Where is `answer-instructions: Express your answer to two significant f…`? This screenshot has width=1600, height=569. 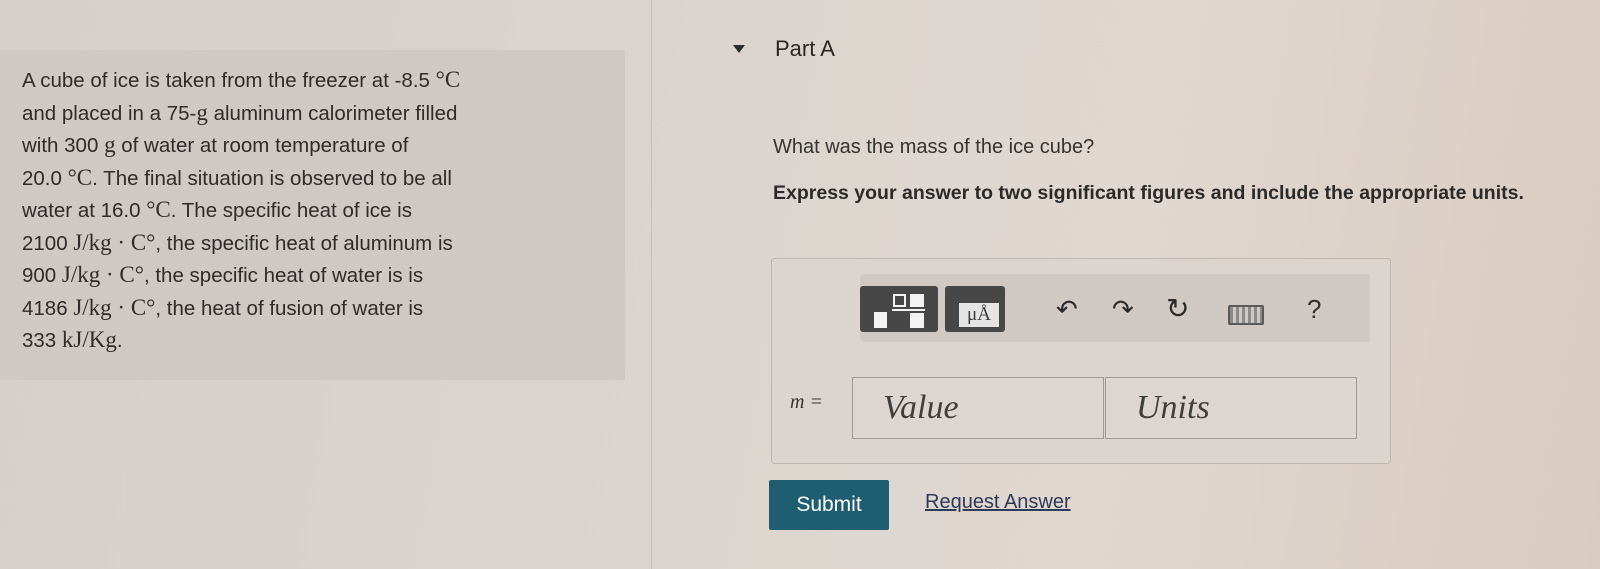
answer-instructions: Express your answer to two significant f… is located at coordinates (1148, 193).